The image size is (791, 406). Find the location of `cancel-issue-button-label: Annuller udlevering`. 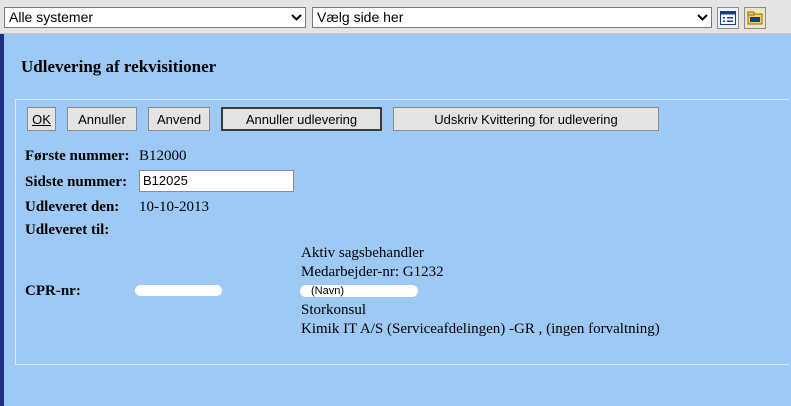

cancel-issue-button-label: Annuller udlevering is located at coordinates (301, 119).